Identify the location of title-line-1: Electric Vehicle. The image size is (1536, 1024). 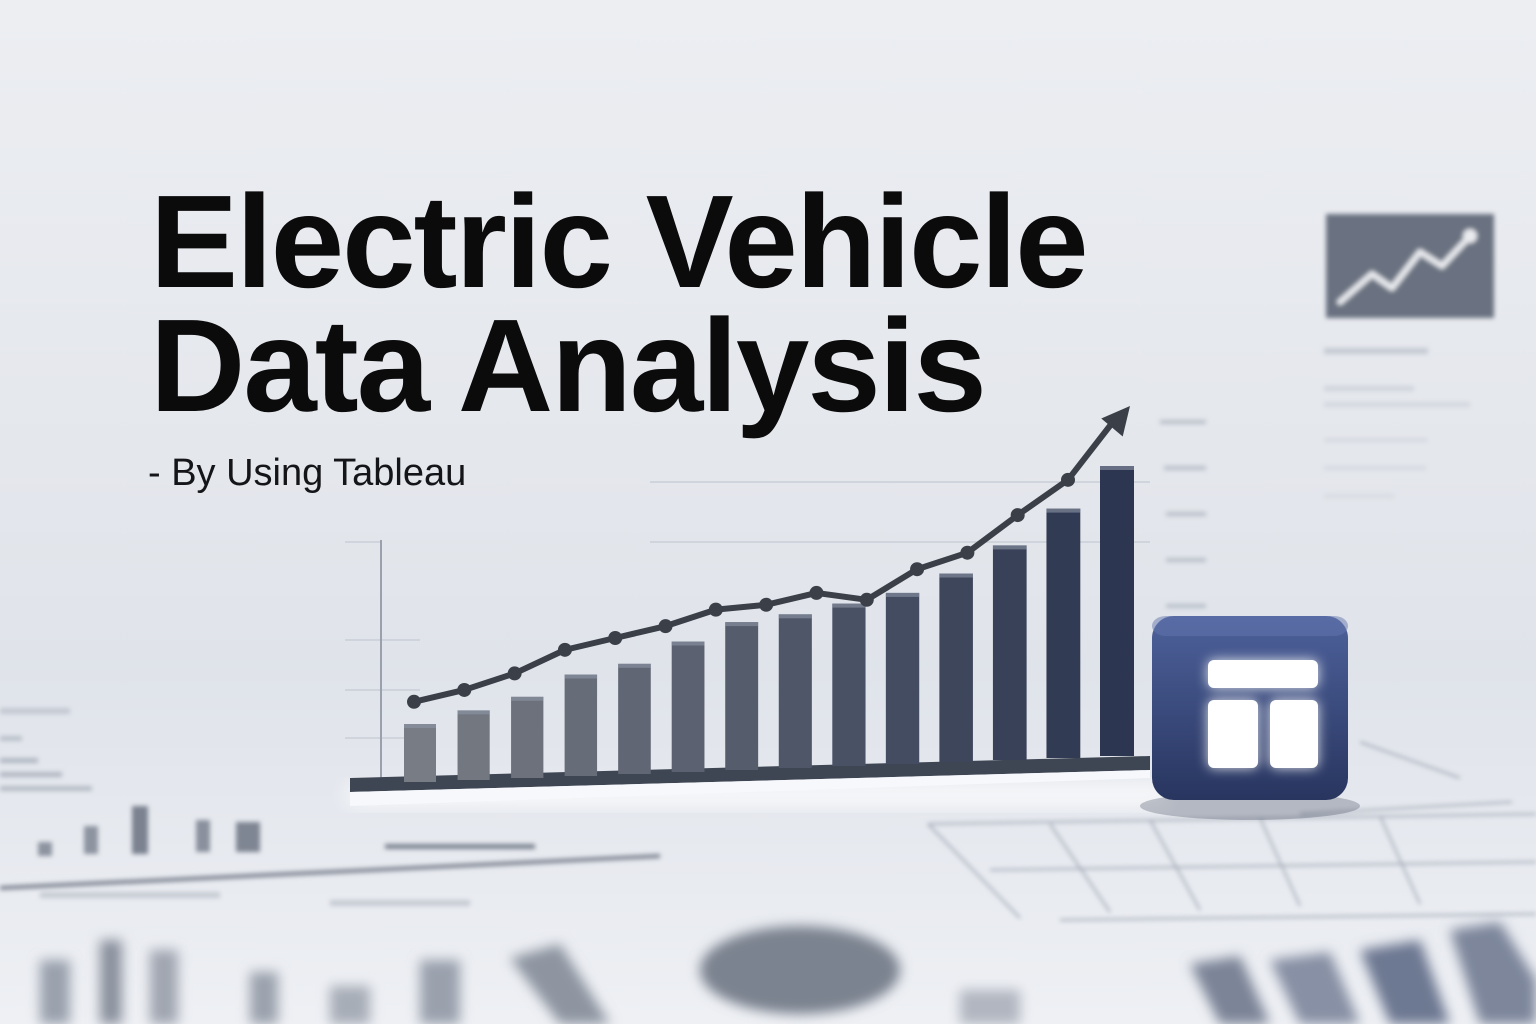
(619, 241).